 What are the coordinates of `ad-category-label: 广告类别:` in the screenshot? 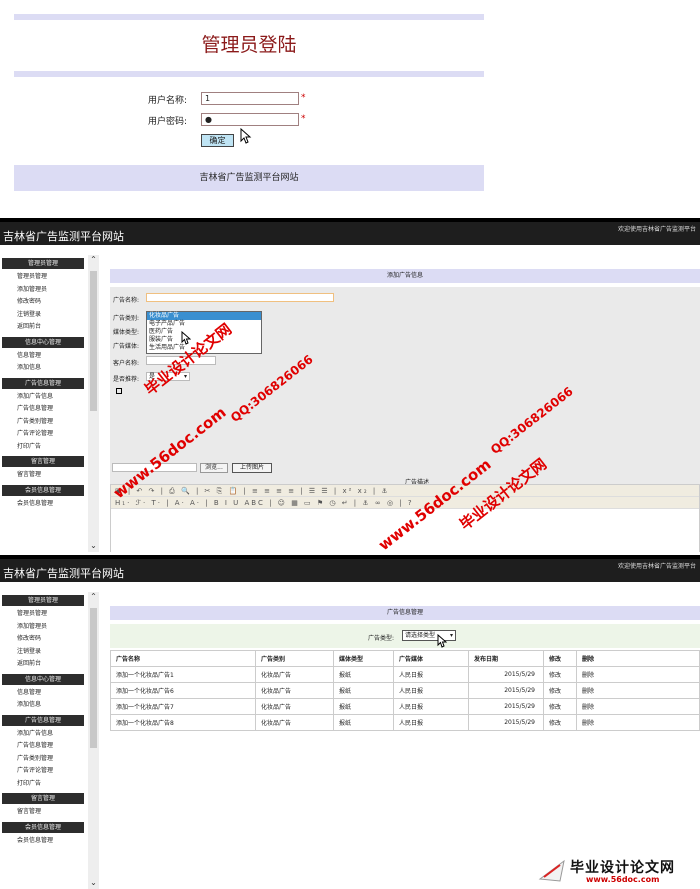 It's located at (126, 318).